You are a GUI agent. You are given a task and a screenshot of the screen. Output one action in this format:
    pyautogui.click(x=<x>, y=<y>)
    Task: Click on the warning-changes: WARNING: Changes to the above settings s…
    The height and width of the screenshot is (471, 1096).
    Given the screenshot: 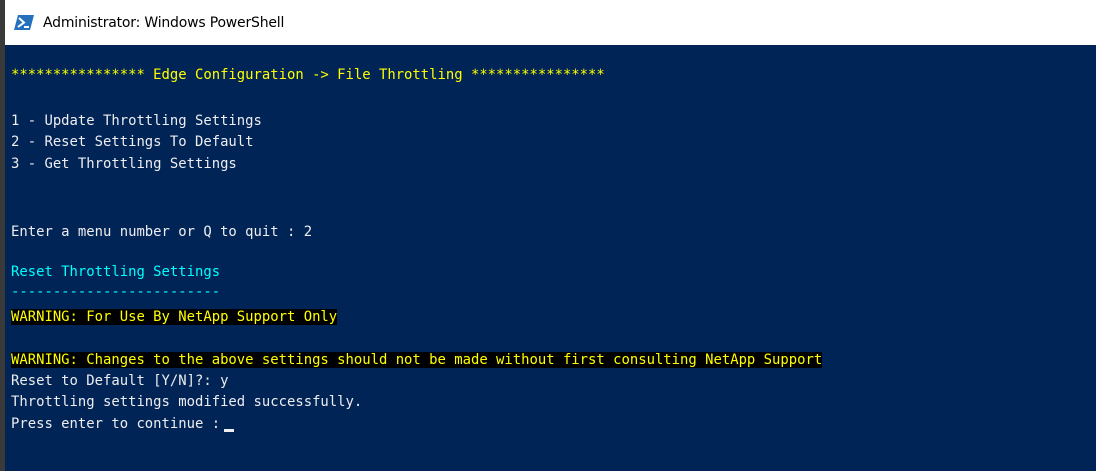 What is the action you would take?
    pyautogui.click(x=417, y=360)
    